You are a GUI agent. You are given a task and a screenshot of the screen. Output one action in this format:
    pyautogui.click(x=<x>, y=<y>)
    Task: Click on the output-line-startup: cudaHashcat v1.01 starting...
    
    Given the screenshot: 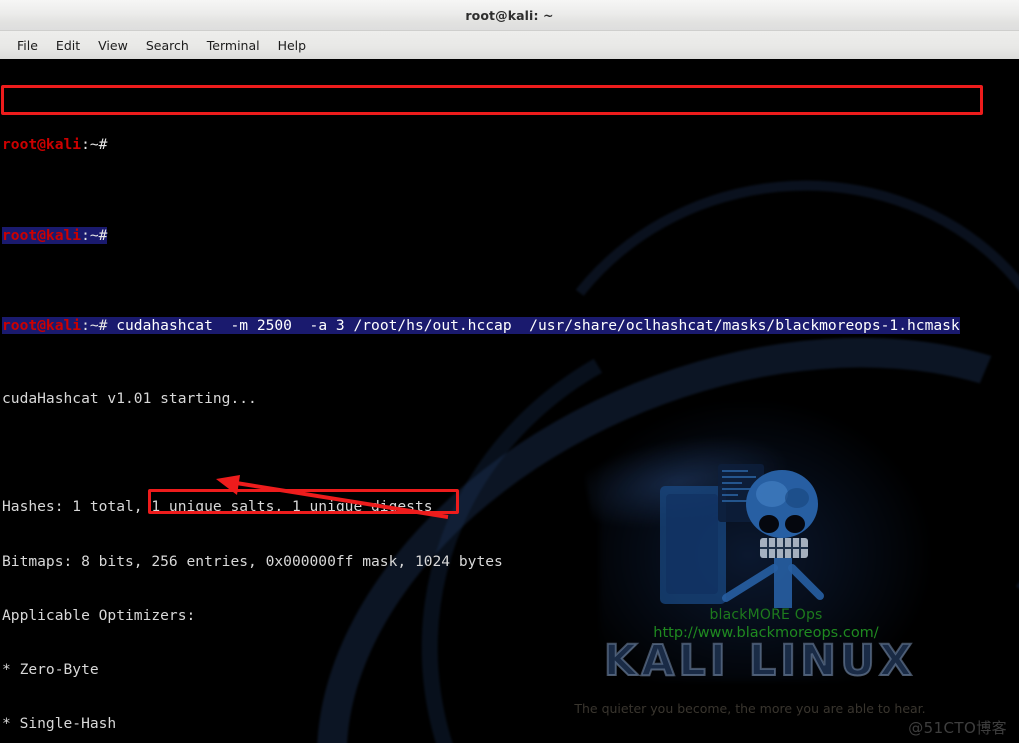 What is the action you would take?
    pyautogui.click(x=129, y=398)
    